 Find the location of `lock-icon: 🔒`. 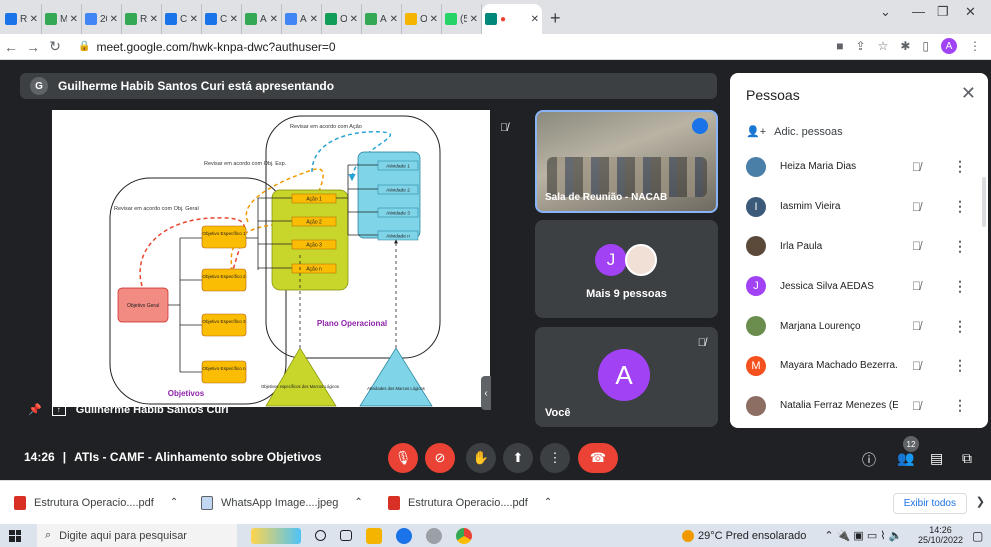

lock-icon: 🔒 is located at coordinates (84, 46).